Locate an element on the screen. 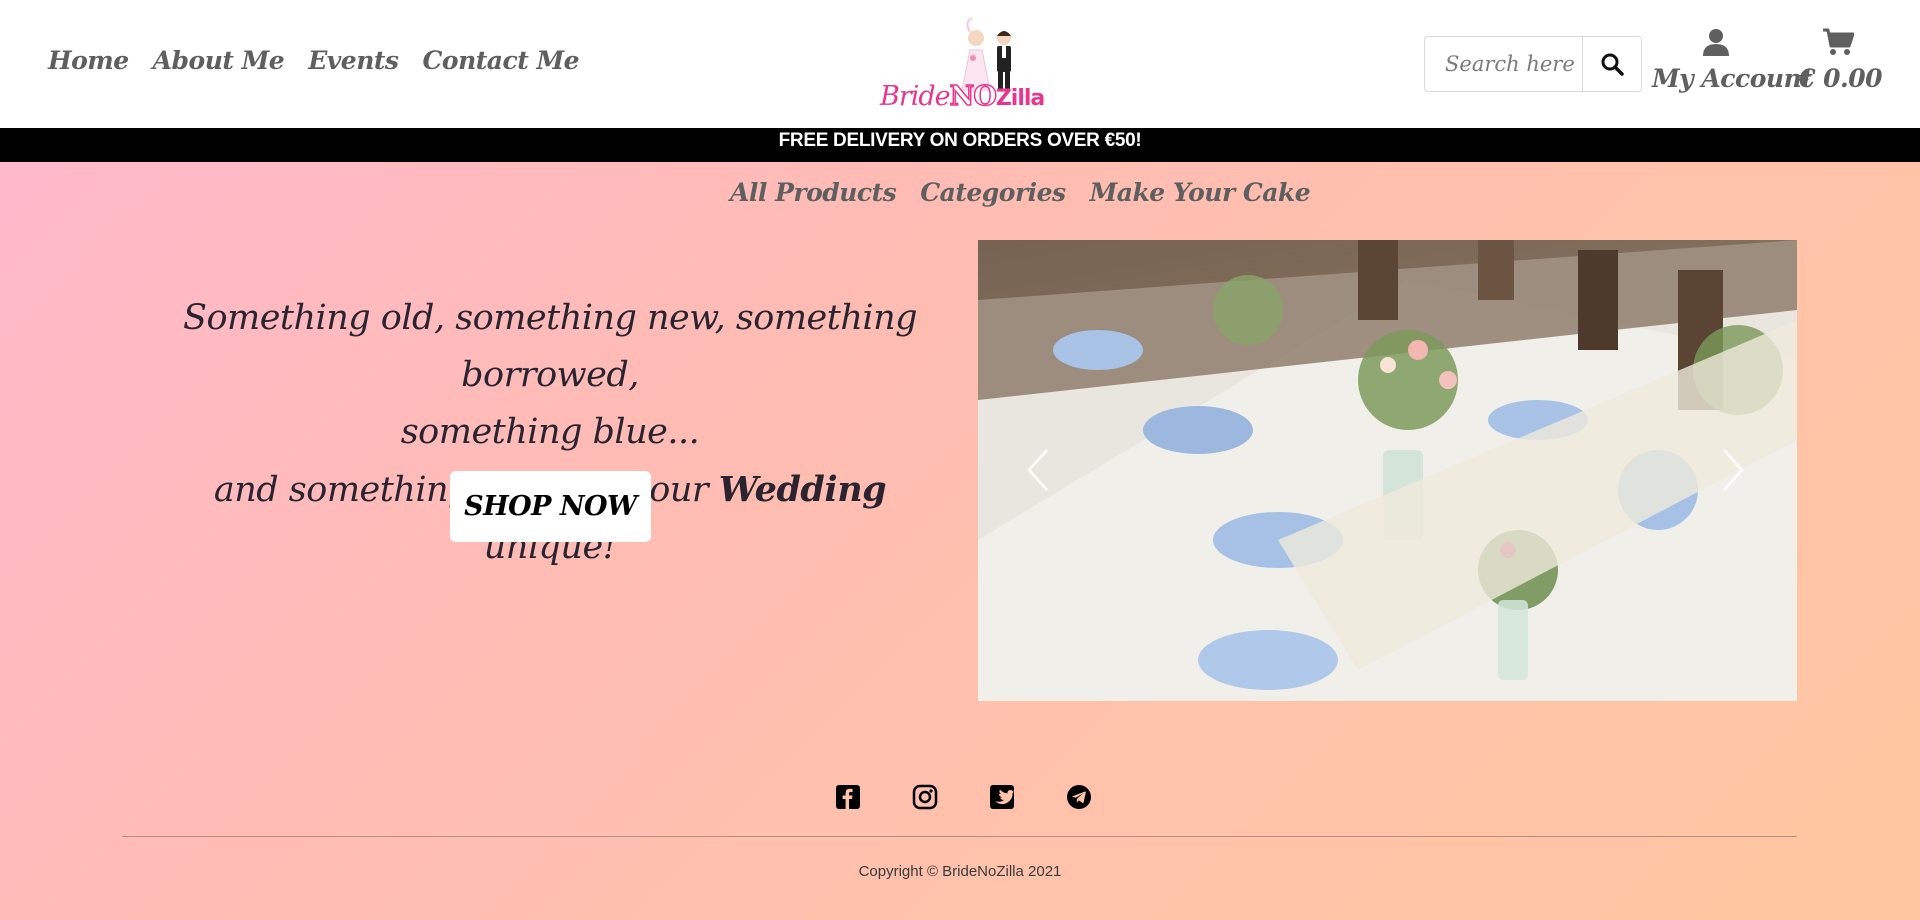  my-account-label: My Account is located at coordinates (1732, 78).